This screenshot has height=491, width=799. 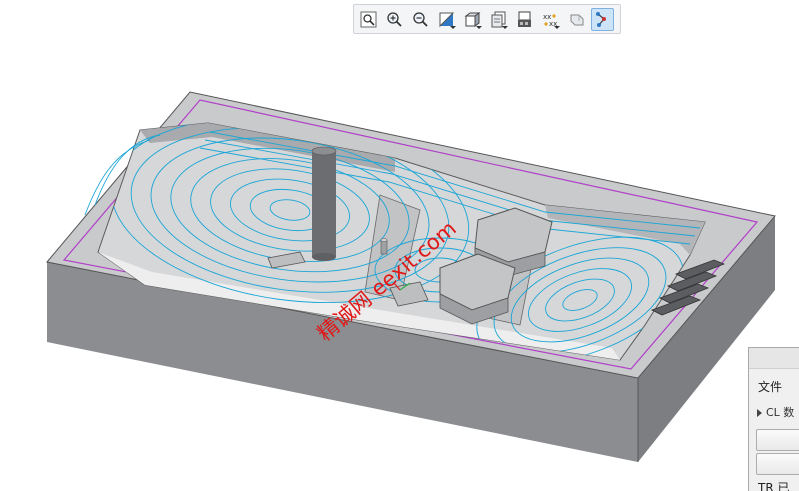 I want to click on zoom-out-icon, so click(x=420, y=19).